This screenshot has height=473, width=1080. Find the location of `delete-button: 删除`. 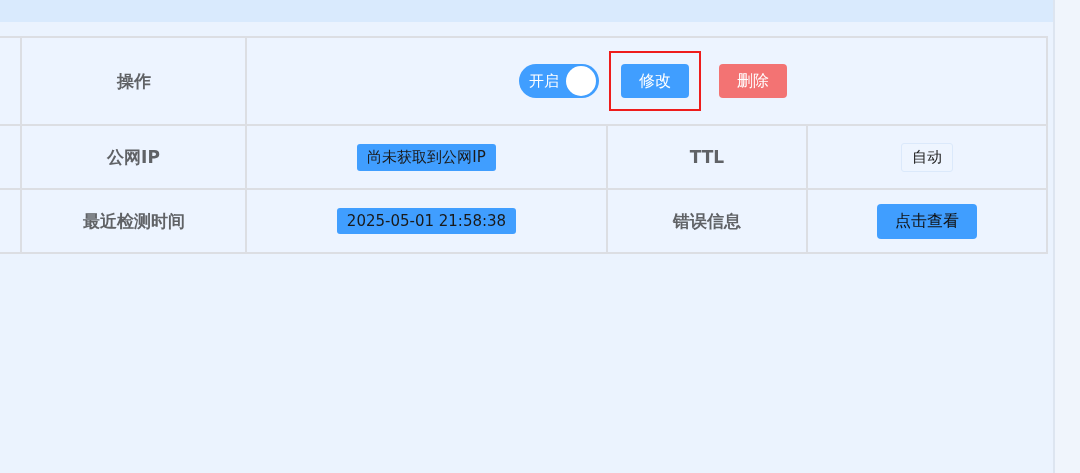

delete-button: 删除 is located at coordinates (752, 81).